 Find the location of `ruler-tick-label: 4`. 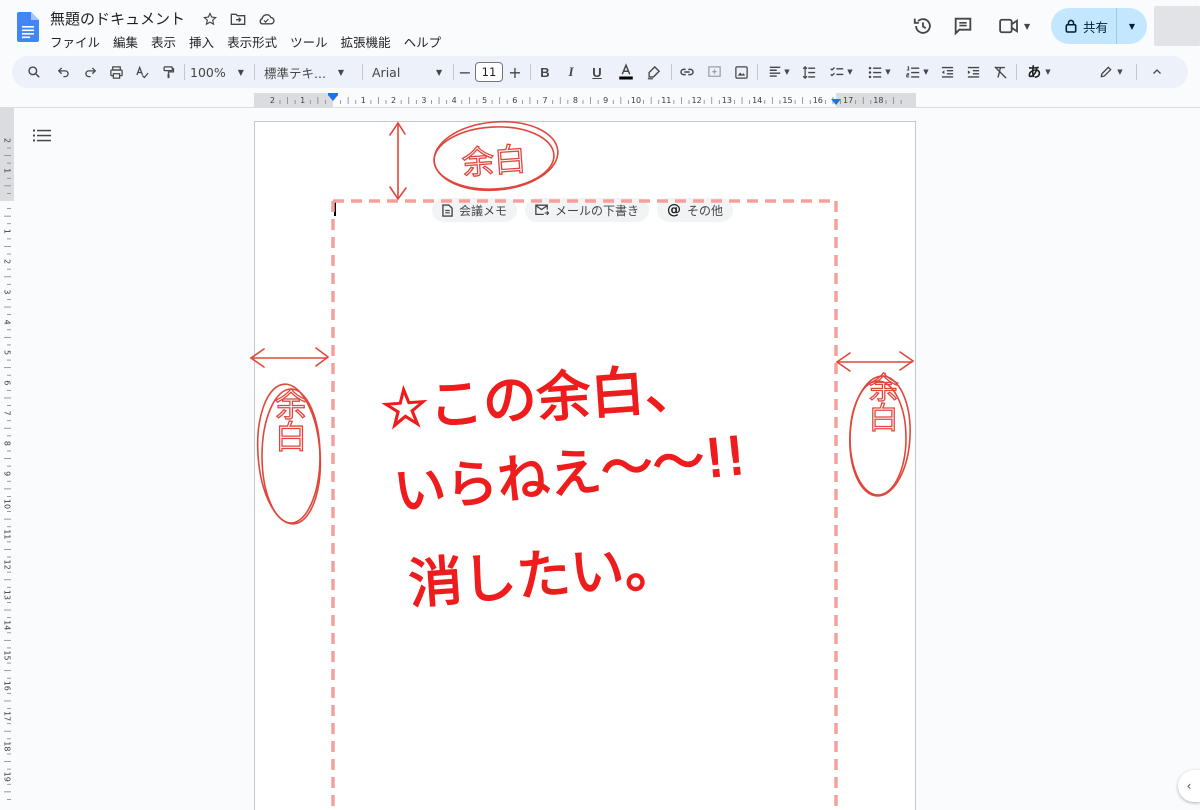

ruler-tick-label: 4 is located at coordinates (7, 322).